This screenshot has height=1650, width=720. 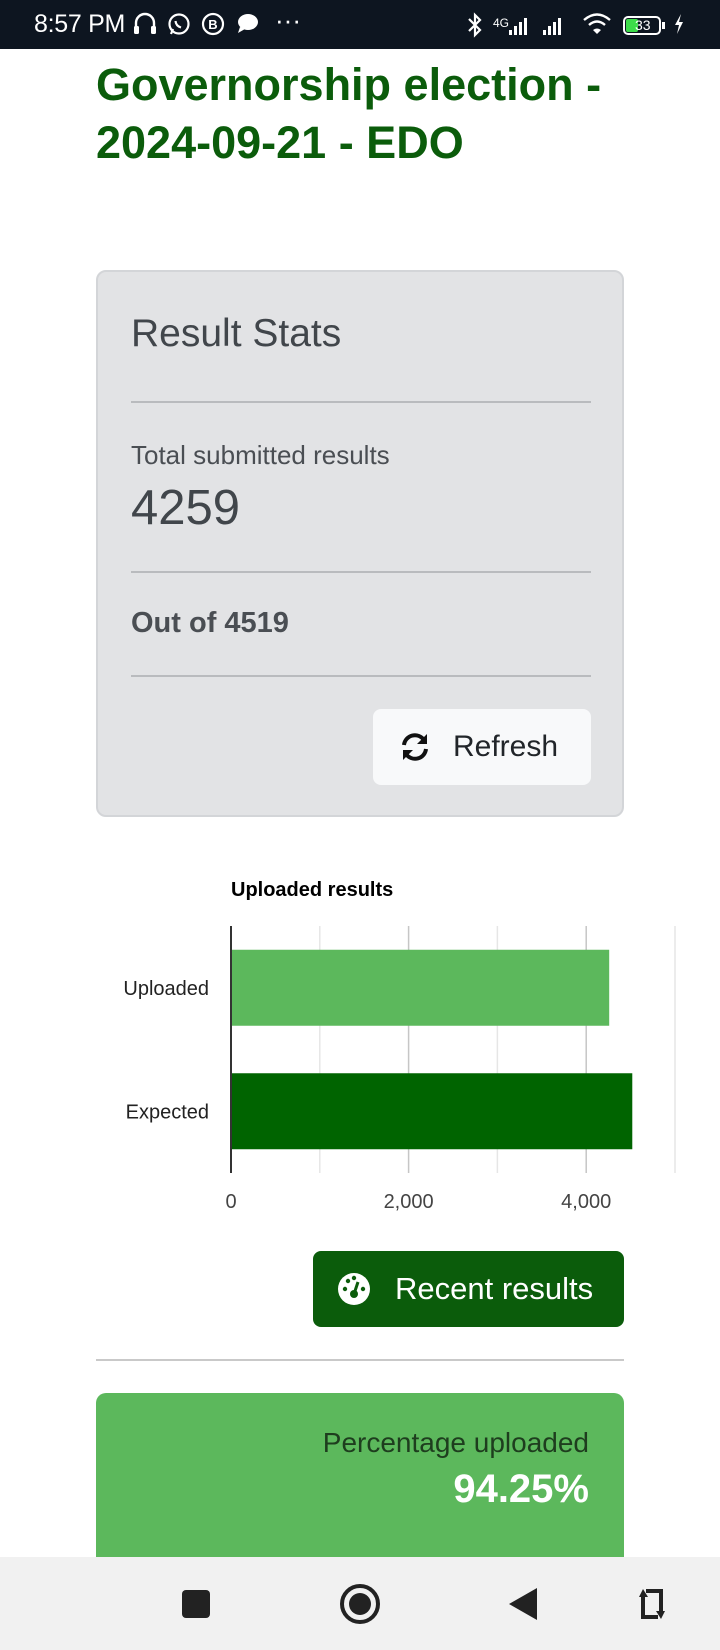 I want to click on battery-icon: 33, so click(x=642, y=25).